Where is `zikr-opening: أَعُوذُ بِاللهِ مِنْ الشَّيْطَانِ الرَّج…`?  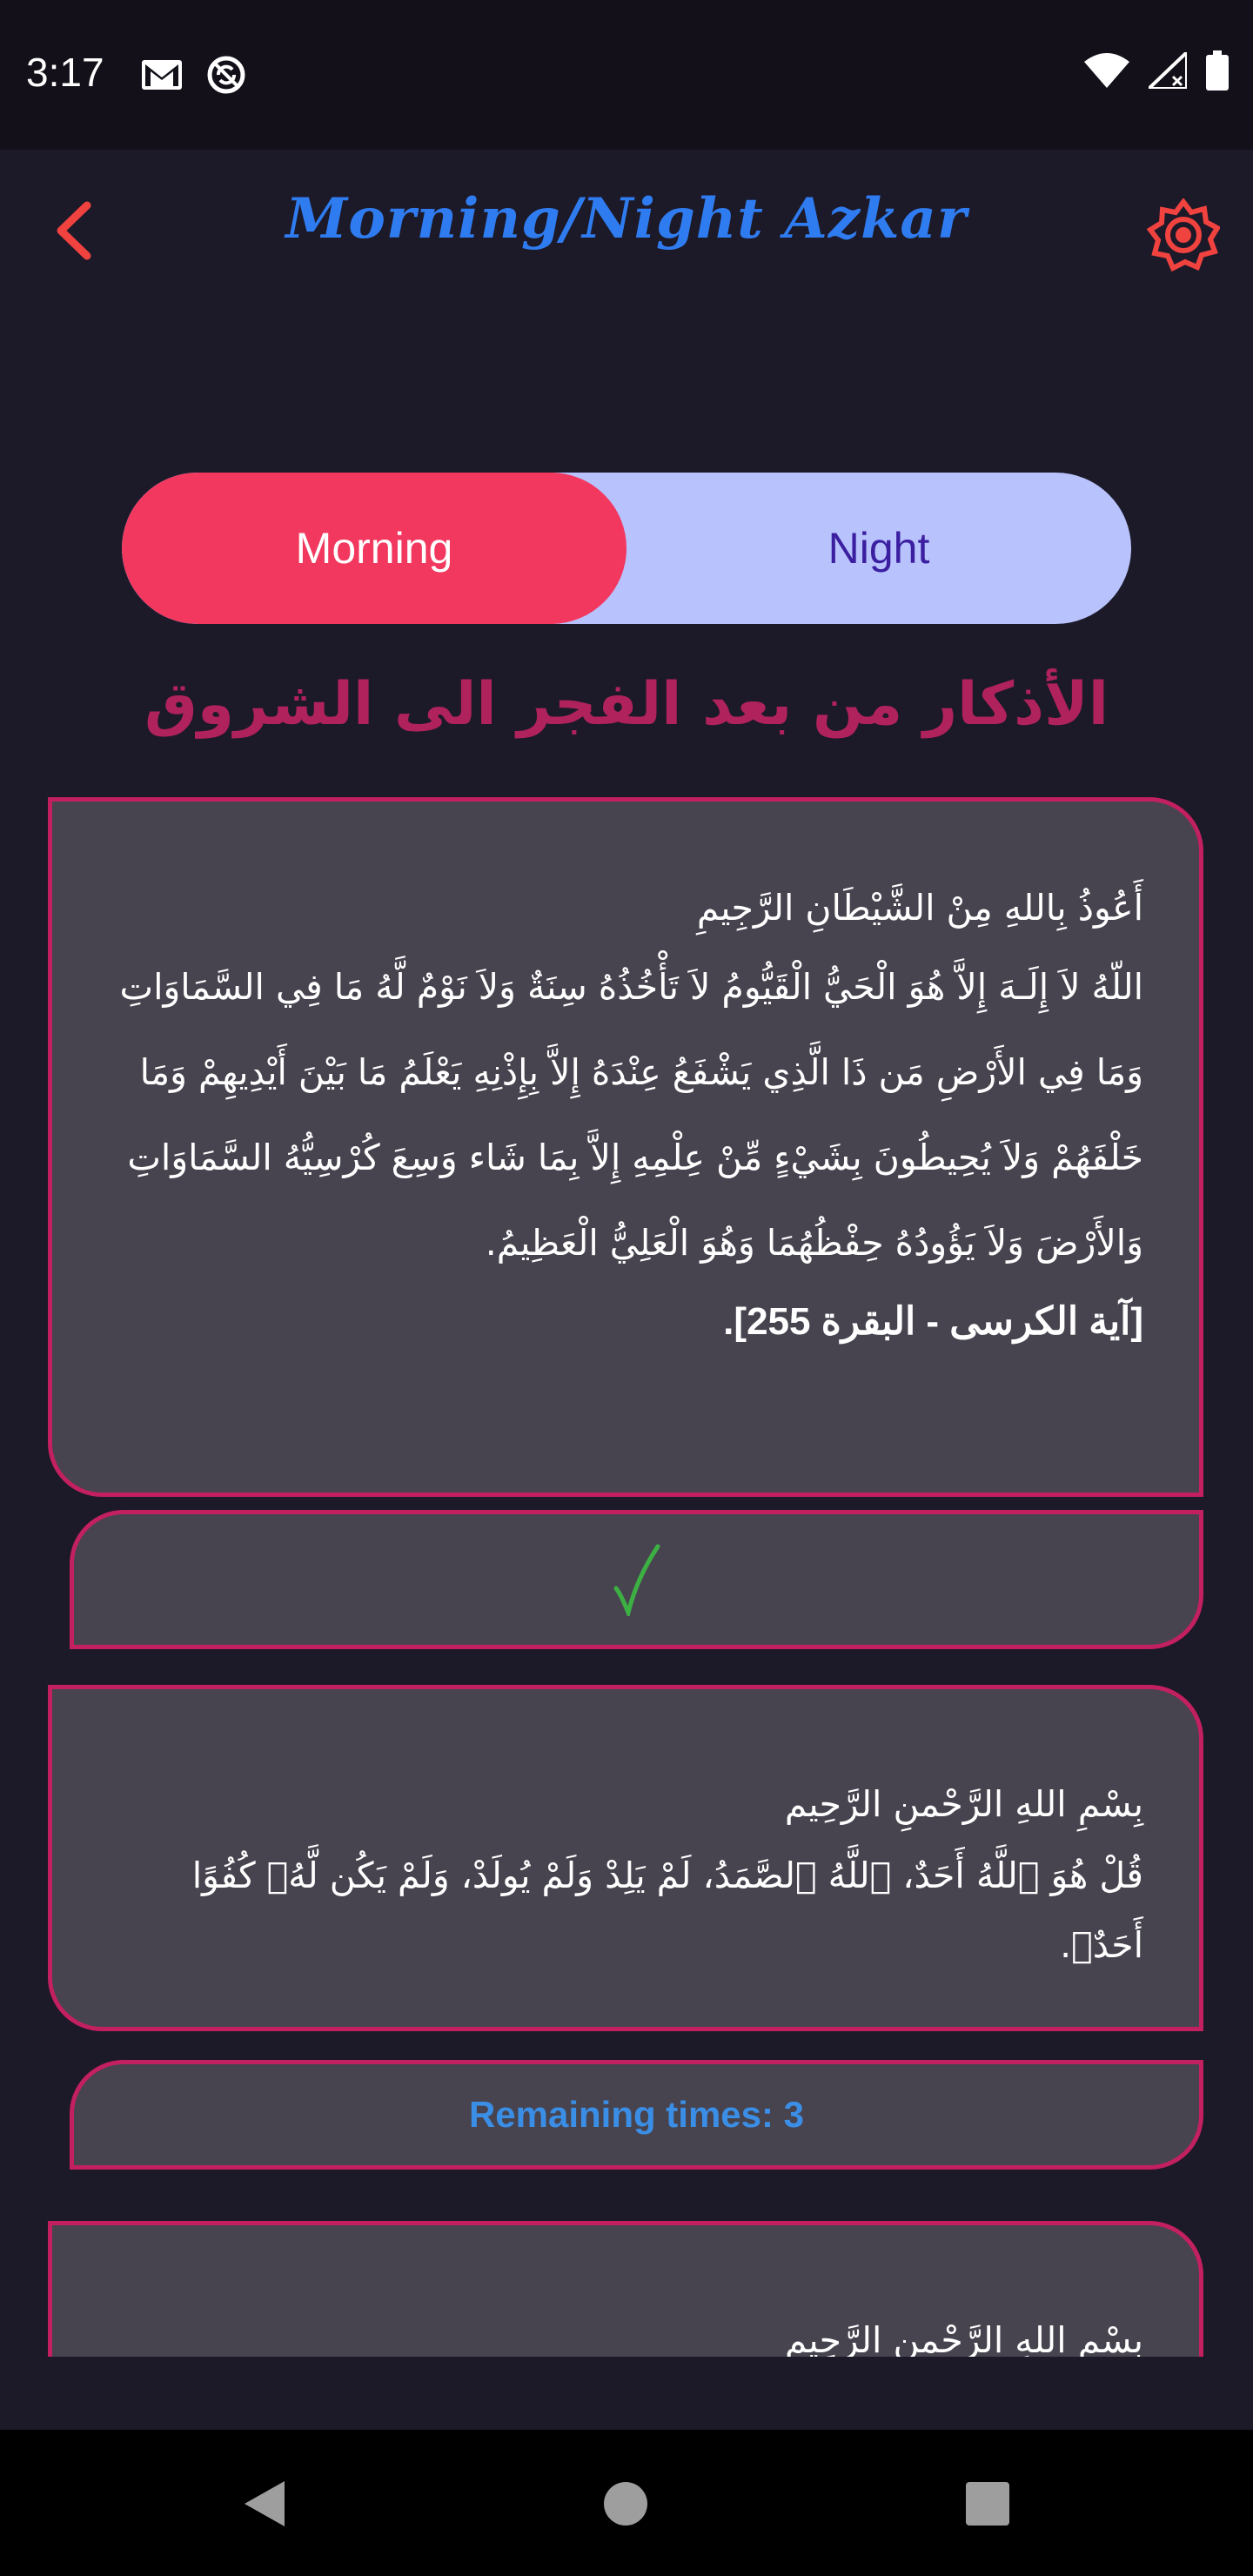
zikr-opening: أَعُوذُ بِاللهِ مِنْ الشَّيْطَانِ الرَّج… is located at coordinates (919, 908).